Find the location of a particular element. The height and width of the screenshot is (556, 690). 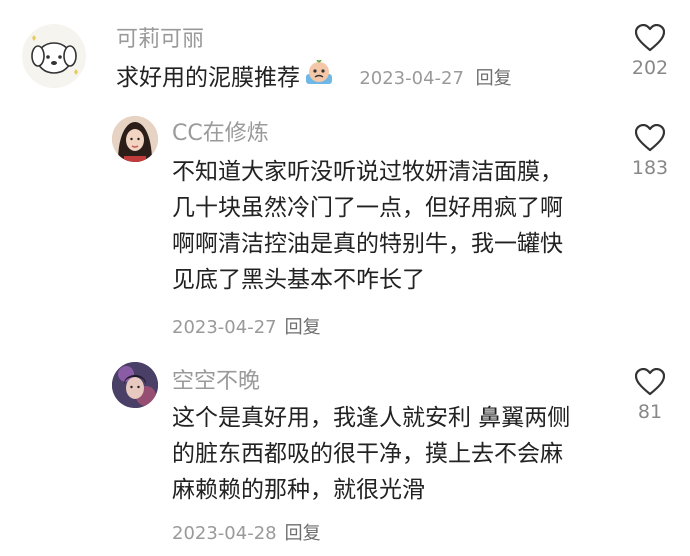

comment-username: 空空不晚 is located at coordinates (216, 382).